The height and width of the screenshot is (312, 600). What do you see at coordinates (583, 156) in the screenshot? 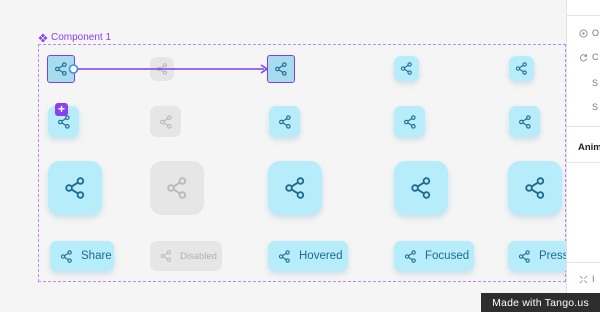
I see `properties-panel: O C S S Anim I` at bounding box center [583, 156].